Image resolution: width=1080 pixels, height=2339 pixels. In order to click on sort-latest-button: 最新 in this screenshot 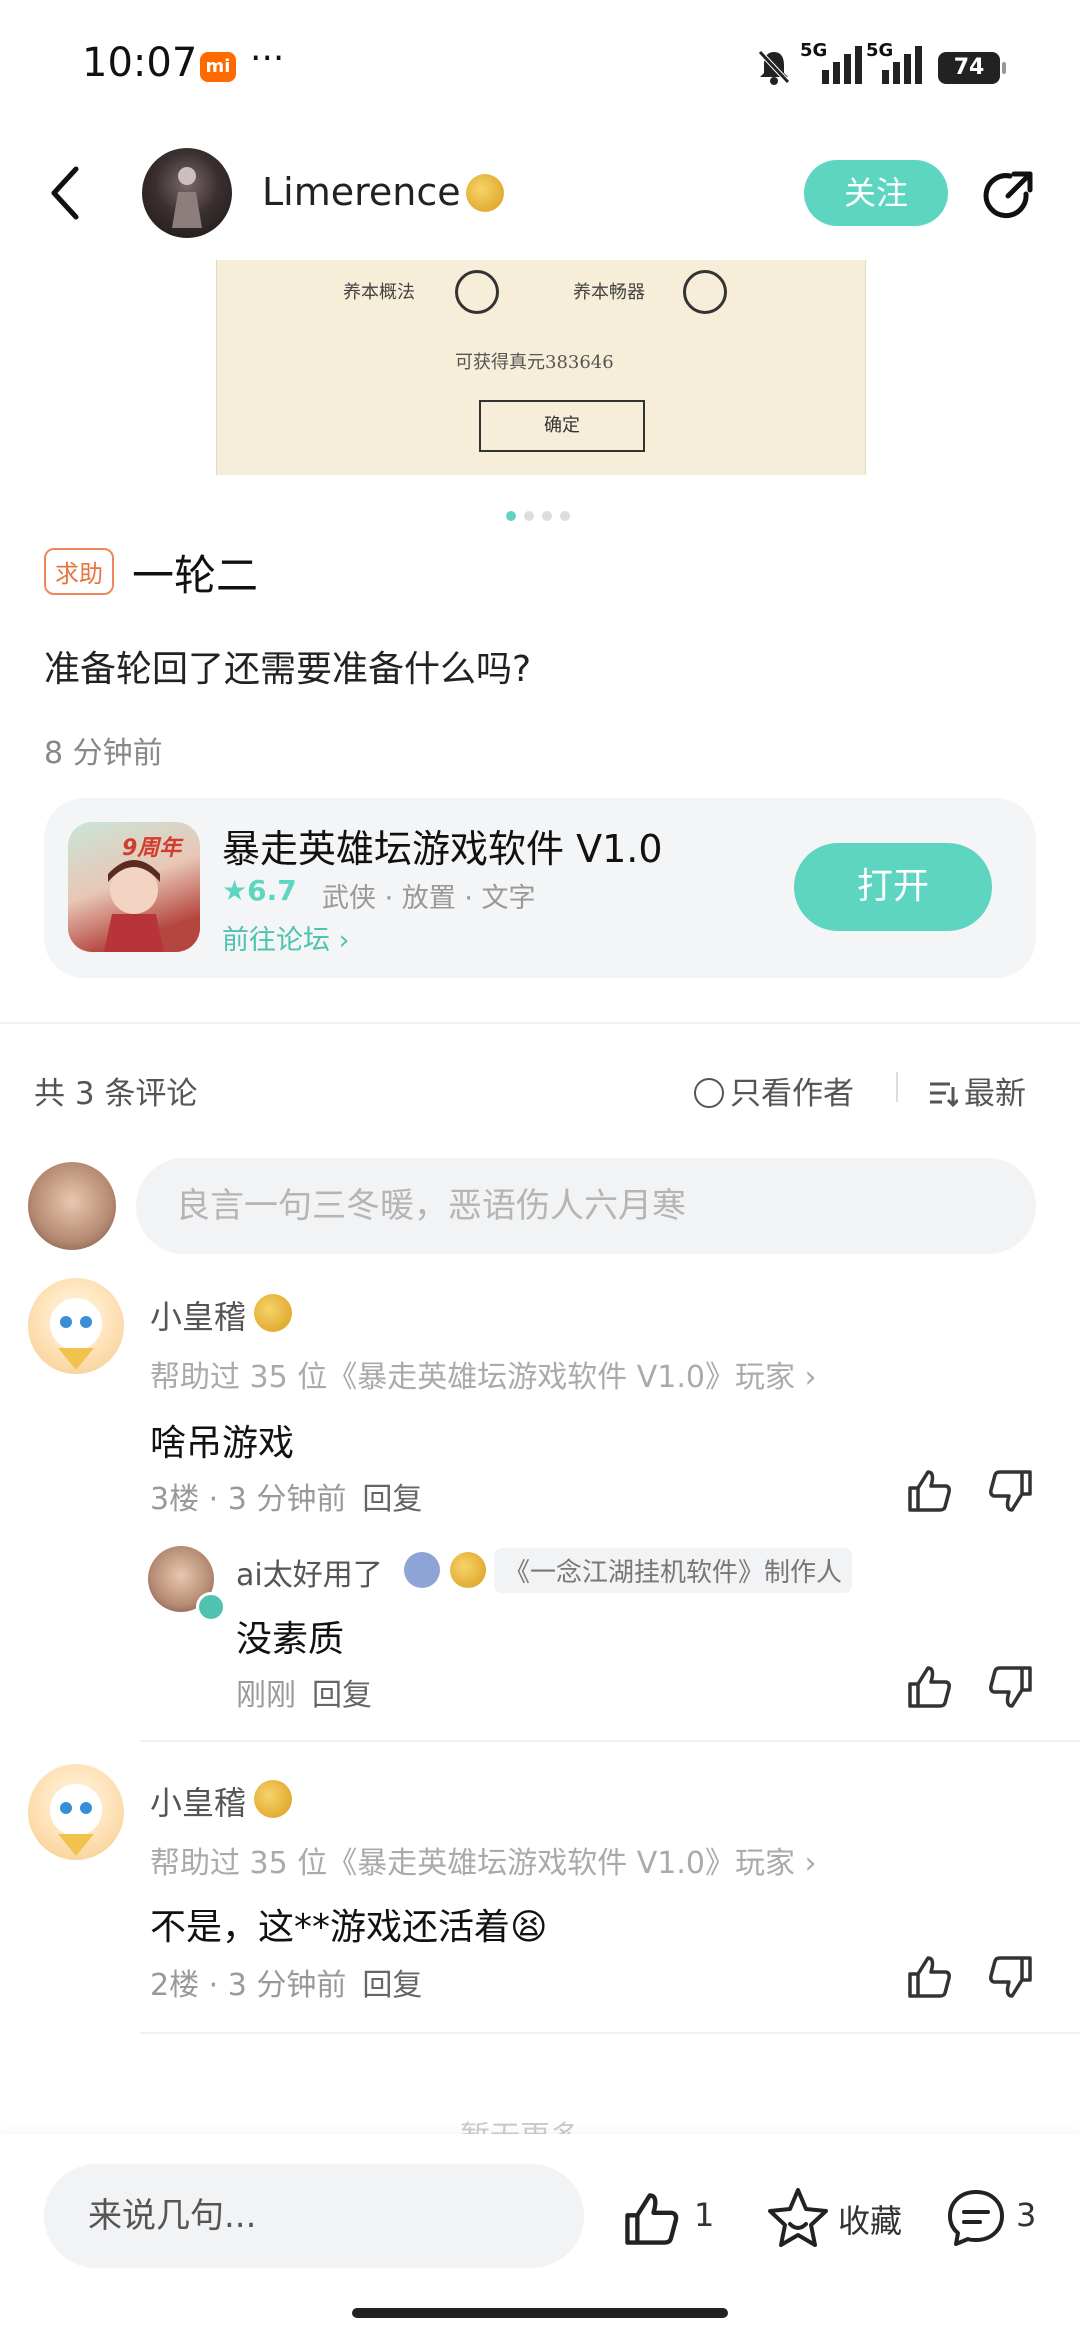, I will do `click(977, 1090)`.